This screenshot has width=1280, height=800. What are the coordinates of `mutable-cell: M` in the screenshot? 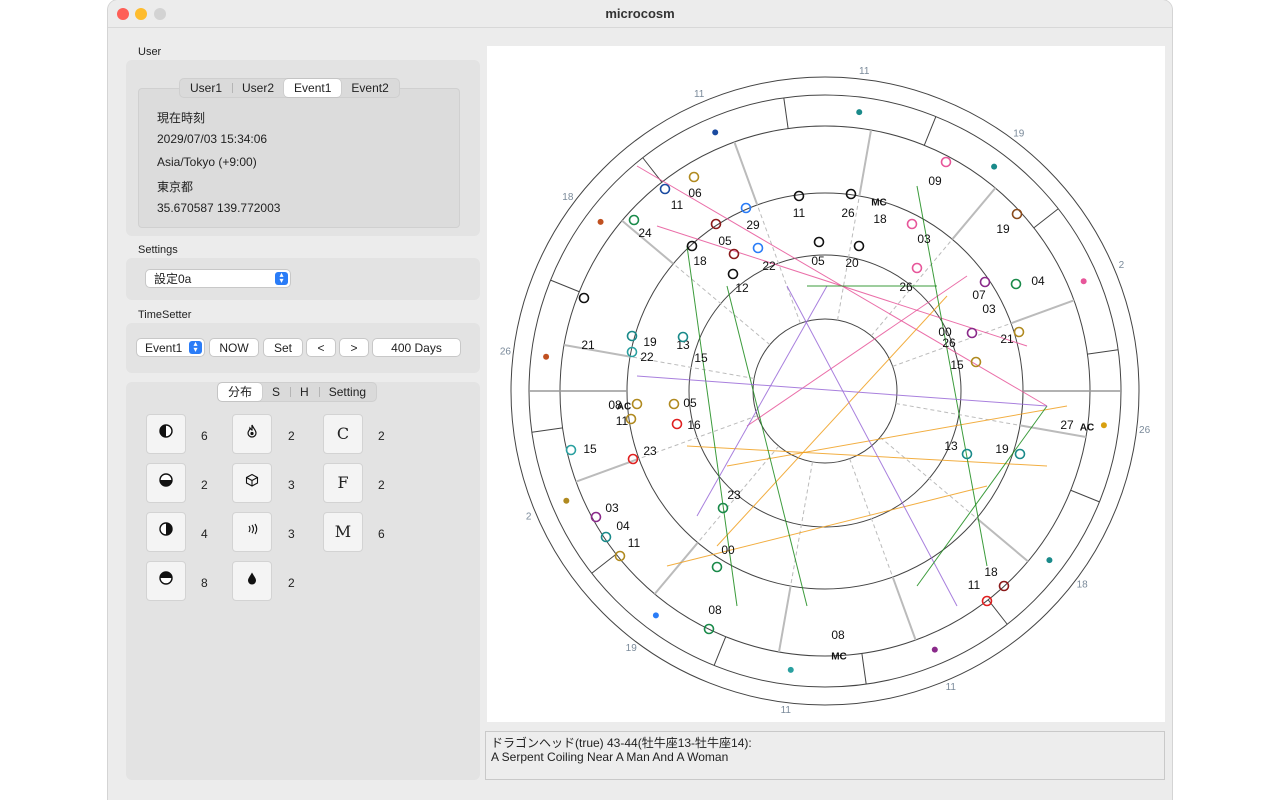 It's located at (343, 532).